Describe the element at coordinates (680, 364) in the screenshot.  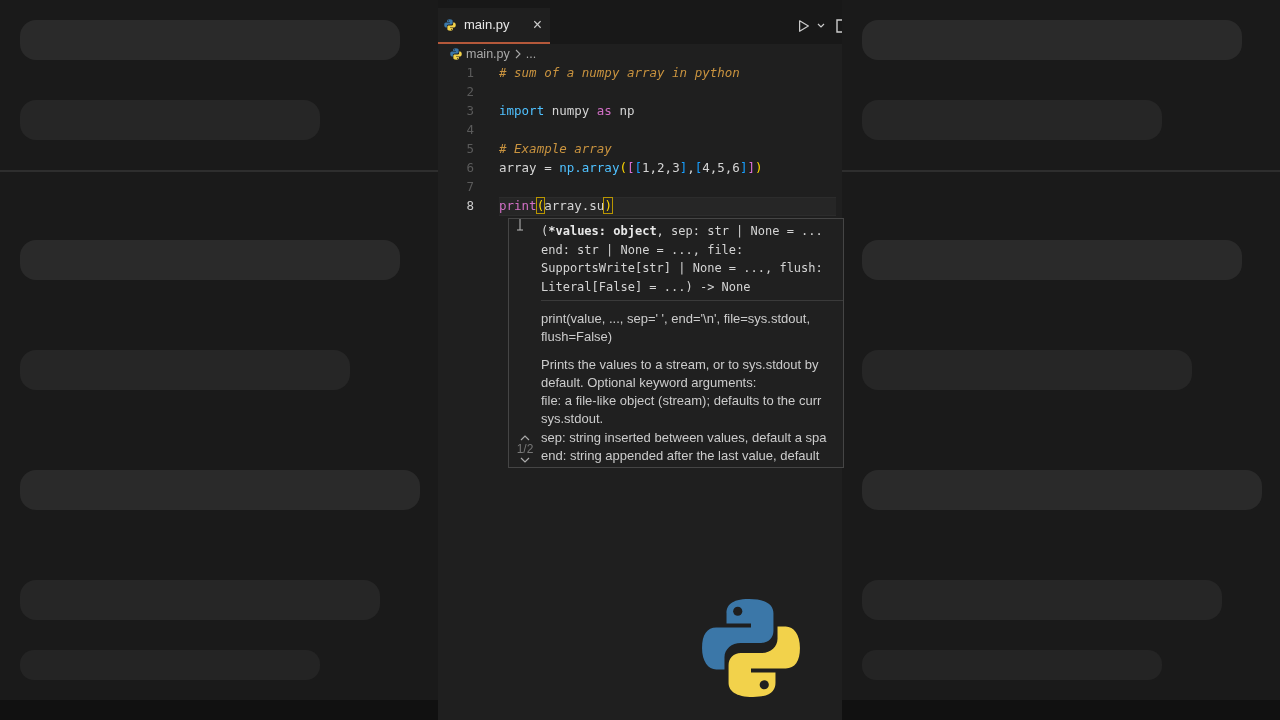
I see `doc-text: Prints the values to a stream, or to sys.stdout by` at that location.